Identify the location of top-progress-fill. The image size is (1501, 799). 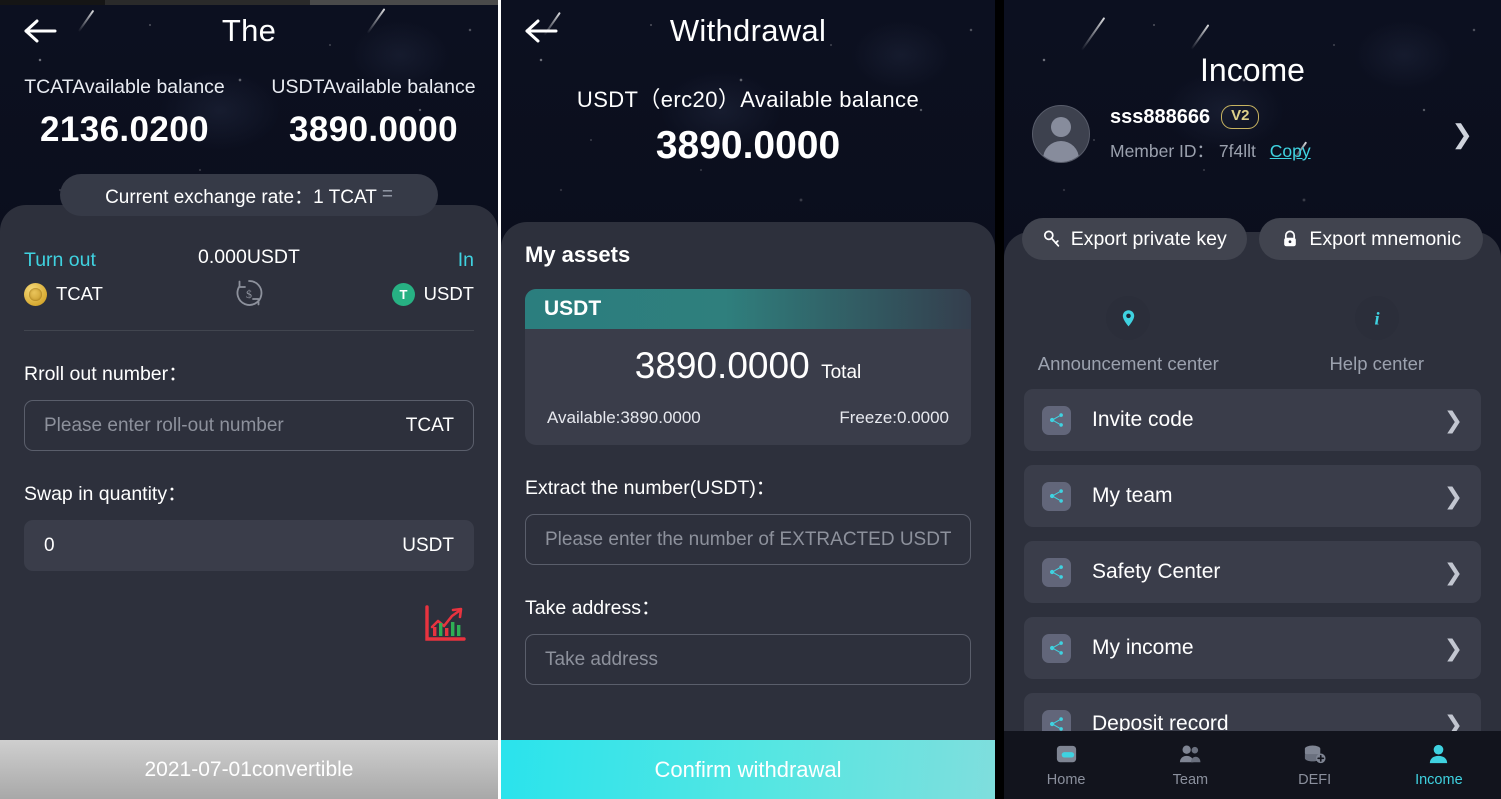
(52, 2).